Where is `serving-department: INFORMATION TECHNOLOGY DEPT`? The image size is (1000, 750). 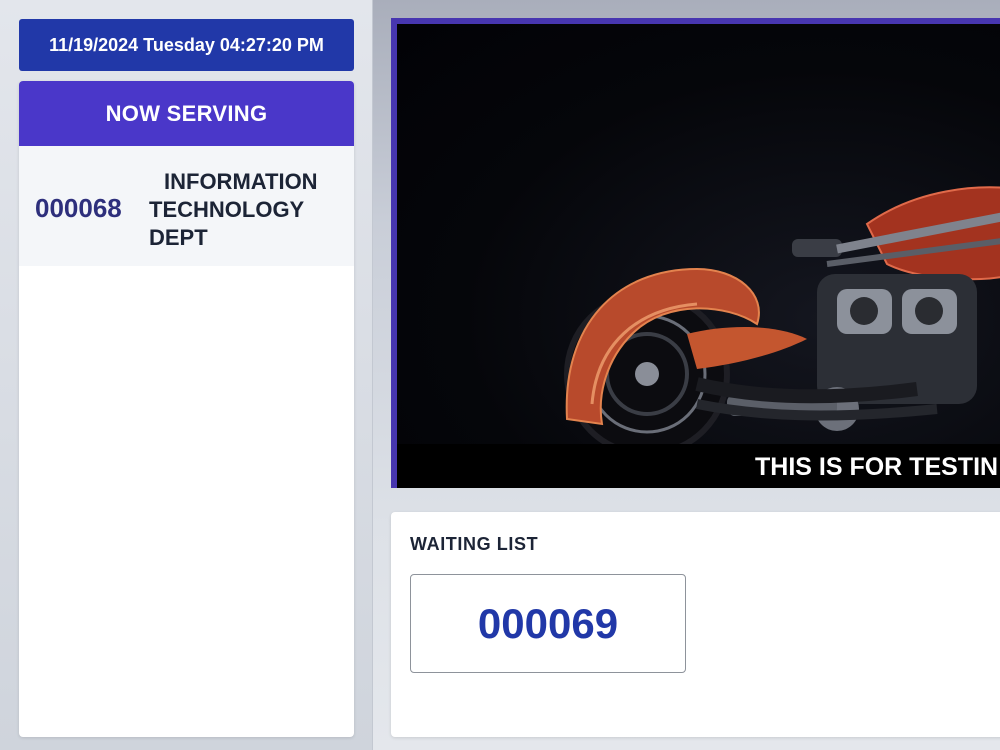
serving-department: INFORMATION TECHNOLOGY DEPT is located at coordinates (233, 209).